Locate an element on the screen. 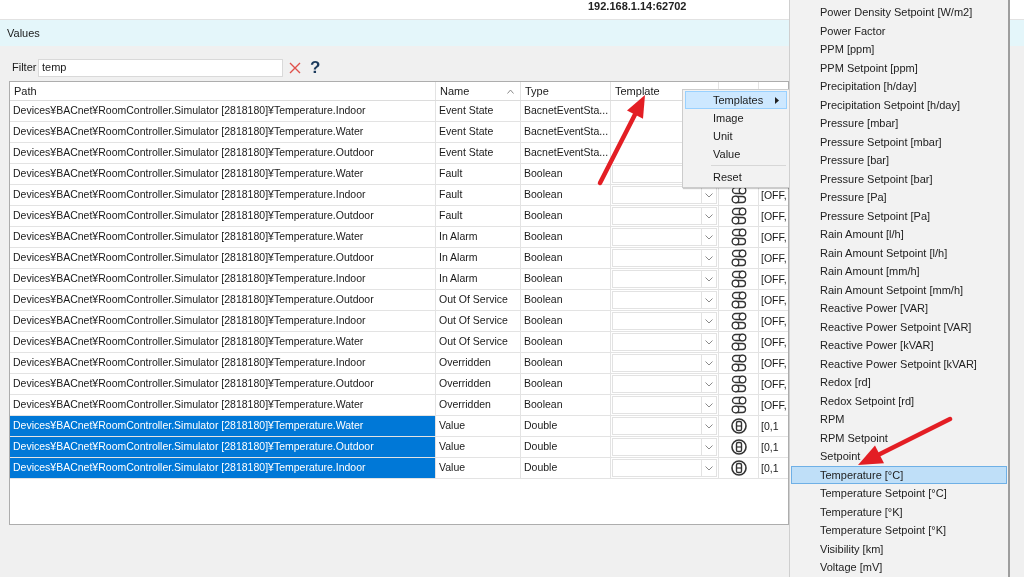 This screenshot has width=1024, height=577. menu-item: Image is located at coordinates (736, 118).